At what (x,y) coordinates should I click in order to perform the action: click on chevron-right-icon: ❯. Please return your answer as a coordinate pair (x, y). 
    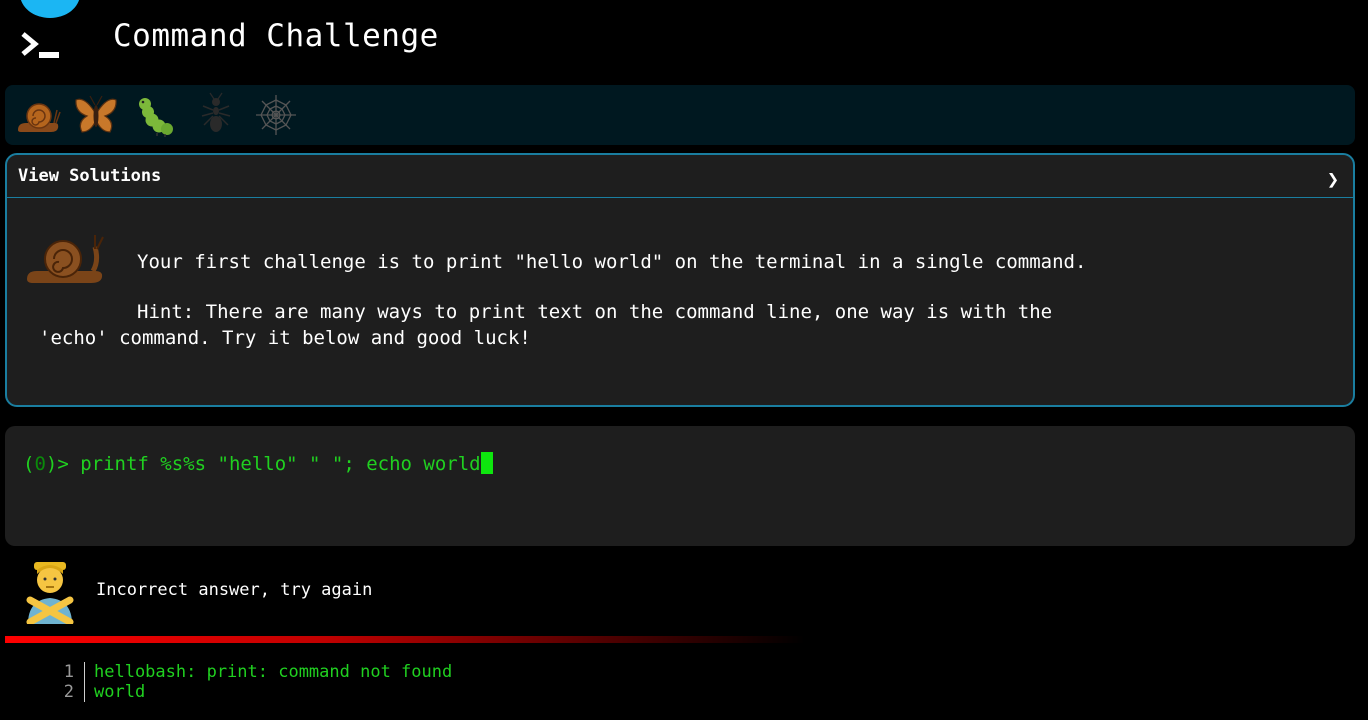
    Looking at the image, I should click on (1333, 179).